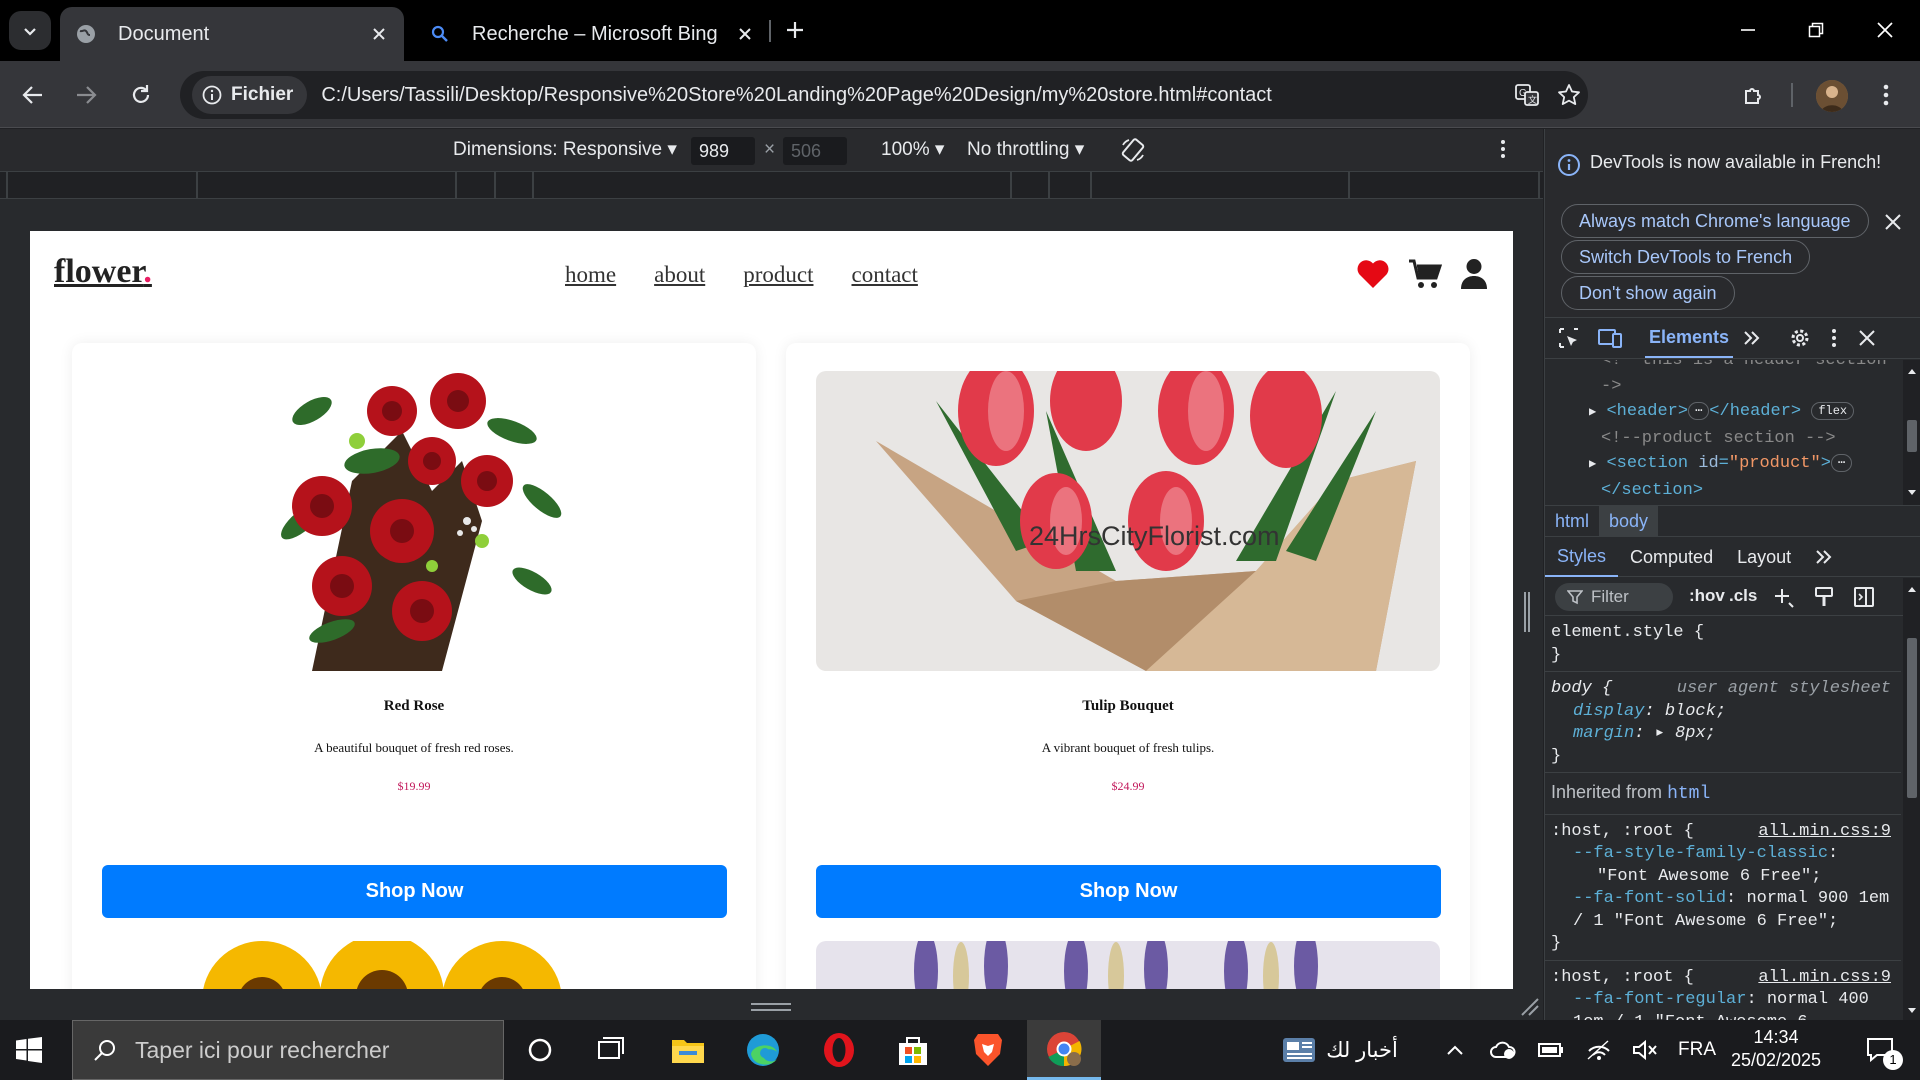 This screenshot has height=1080, width=1920. I want to click on browser-menu-button, so click(1886, 95).